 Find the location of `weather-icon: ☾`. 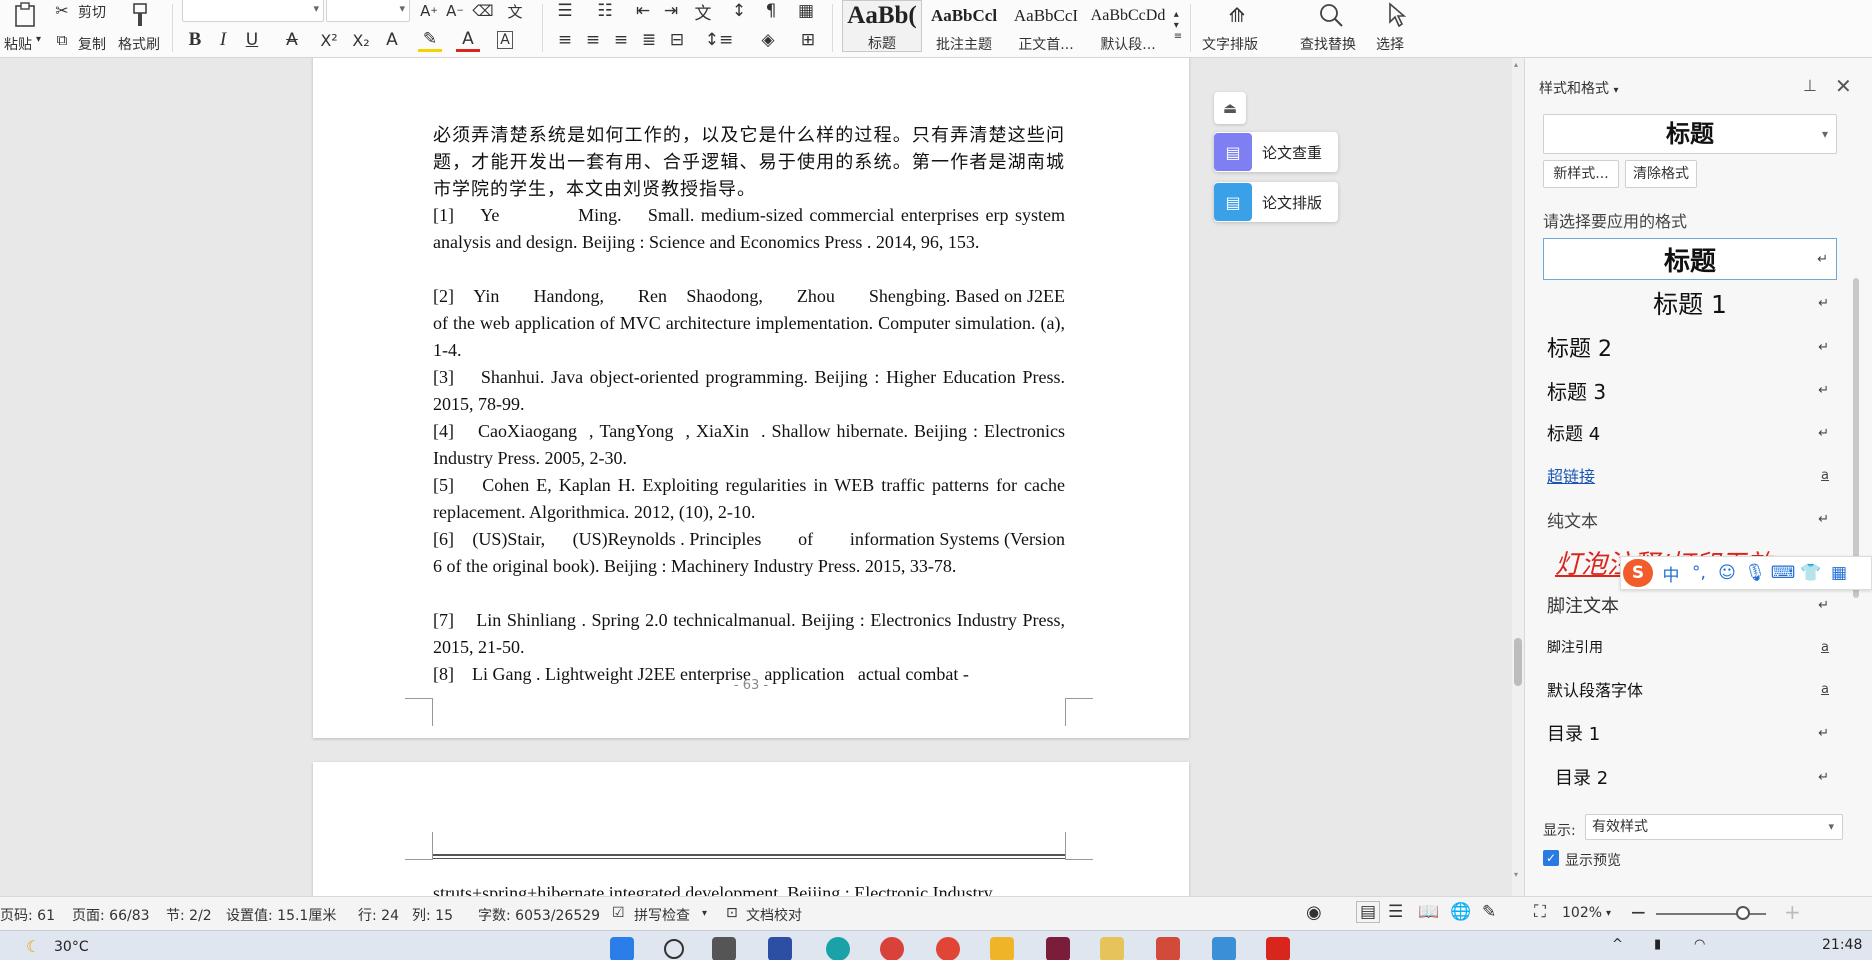

weather-icon: ☾ is located at coordinates (33, 946).